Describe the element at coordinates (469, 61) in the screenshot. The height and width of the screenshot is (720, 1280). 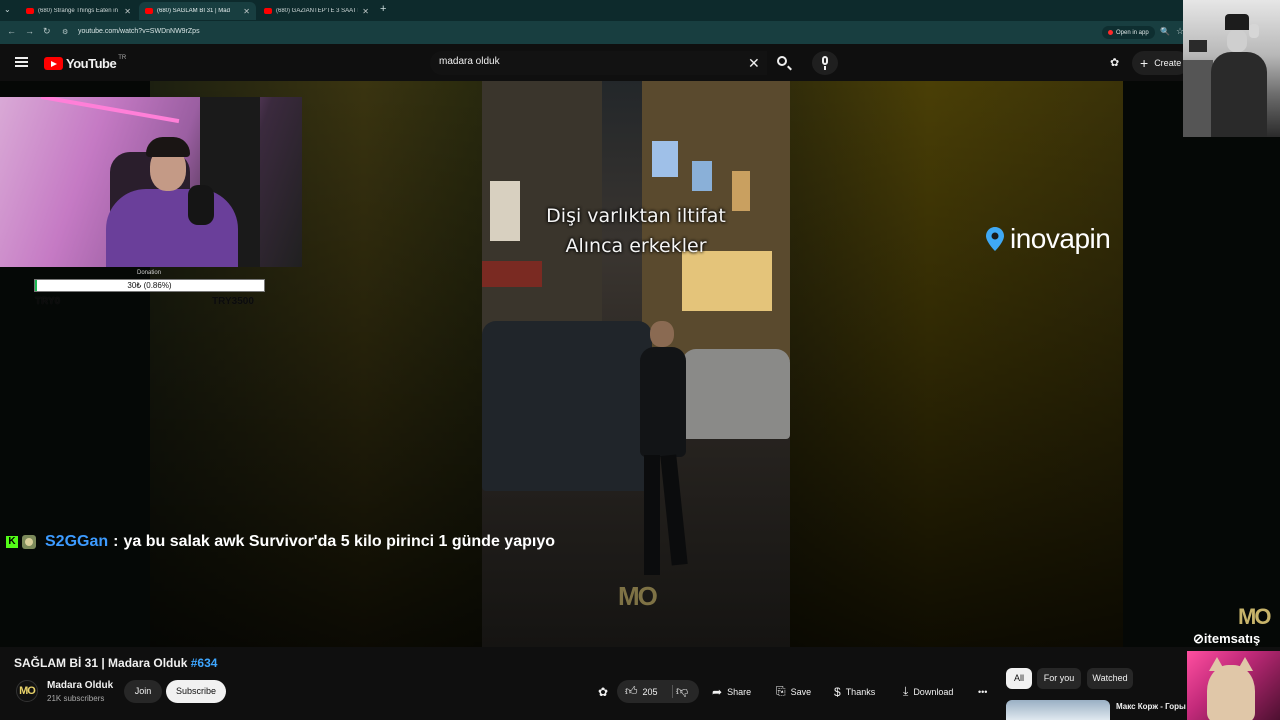
I see `search-input: madara olduk` at that location.